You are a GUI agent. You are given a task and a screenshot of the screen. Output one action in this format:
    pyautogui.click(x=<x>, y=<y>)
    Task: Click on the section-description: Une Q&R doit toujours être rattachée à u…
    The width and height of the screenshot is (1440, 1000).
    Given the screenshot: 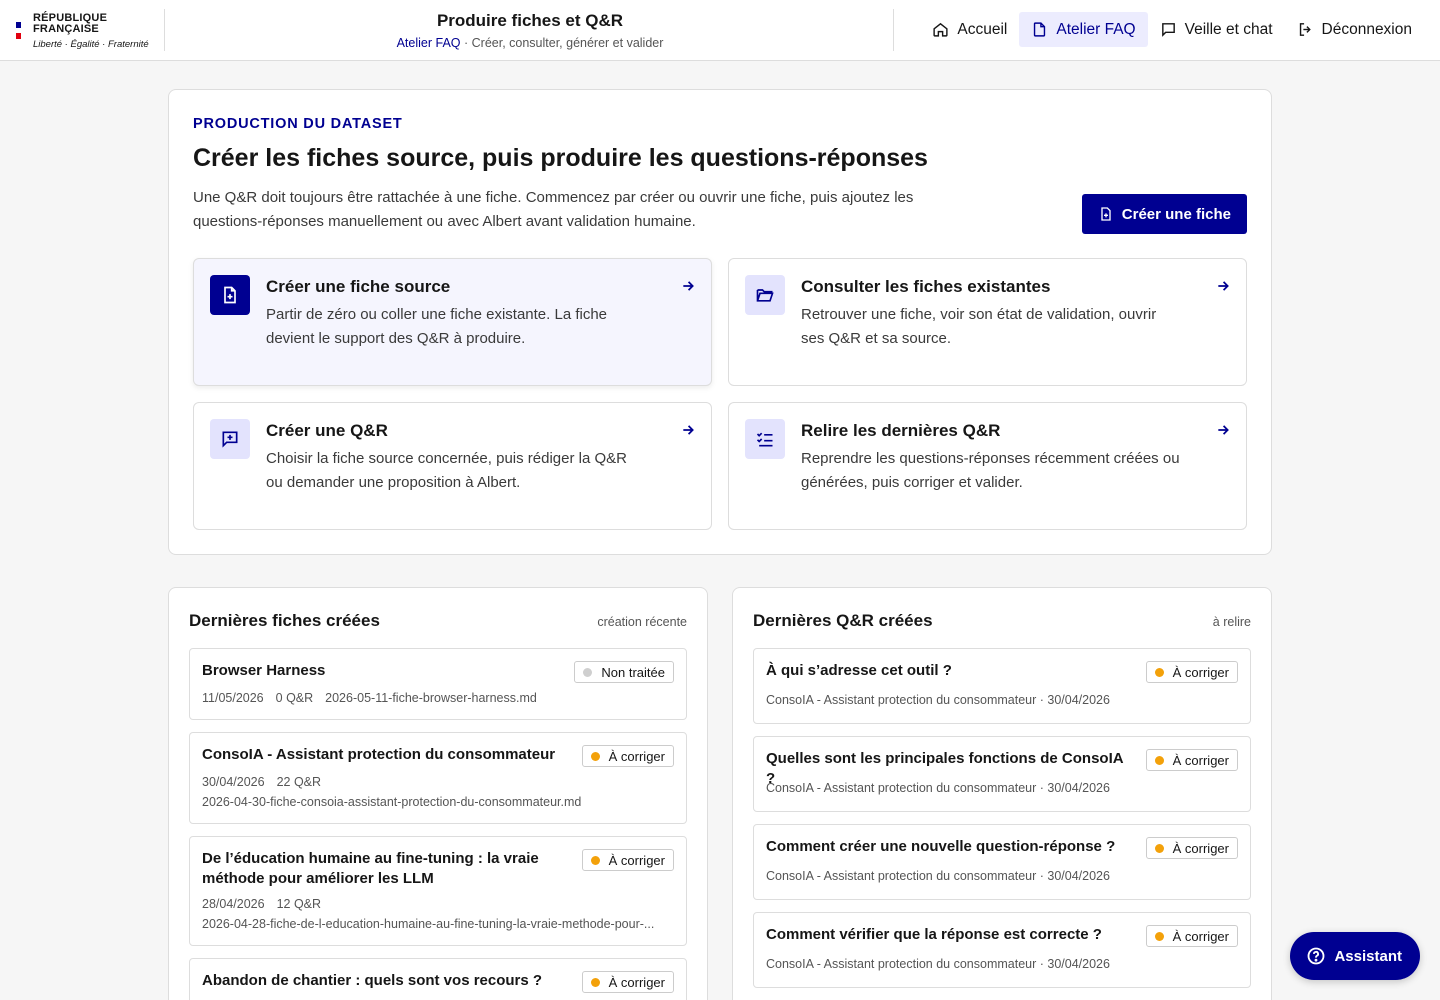 What is the action you would take?
    pyautogui.click(x=553, y=209)
    